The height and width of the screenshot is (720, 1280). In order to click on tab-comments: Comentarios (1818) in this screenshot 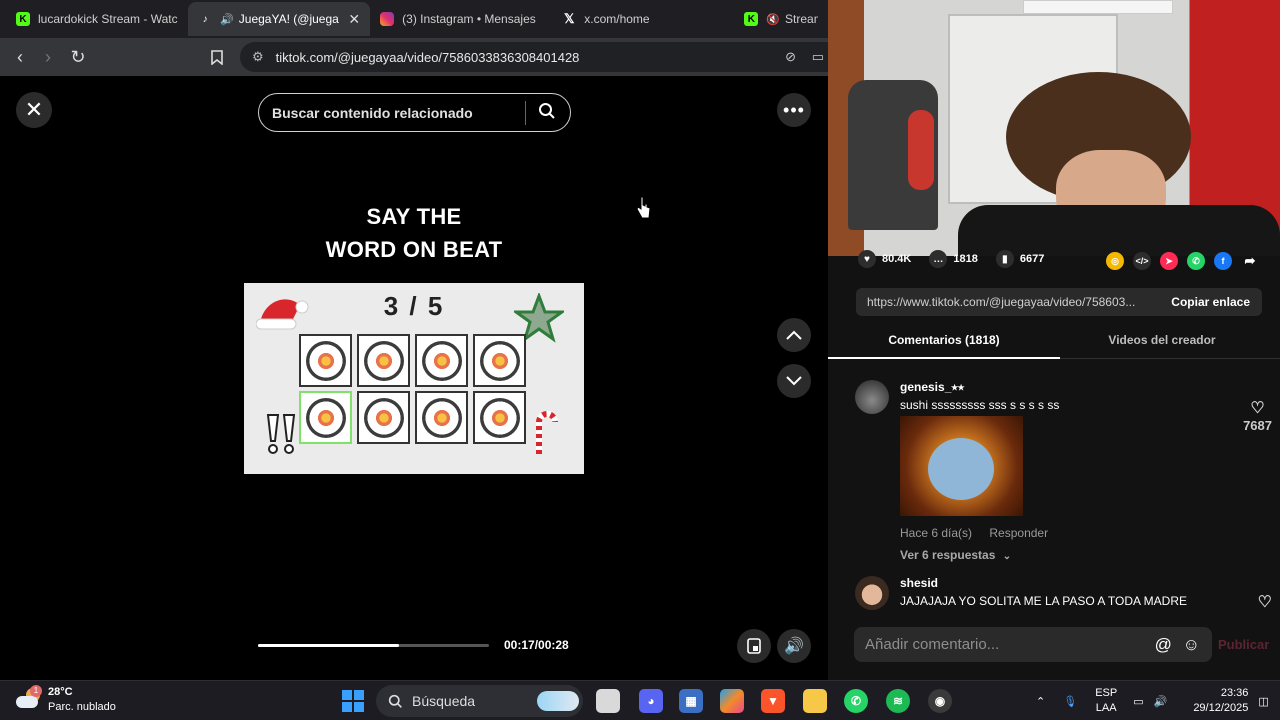, I will do `click(944, 341)`.